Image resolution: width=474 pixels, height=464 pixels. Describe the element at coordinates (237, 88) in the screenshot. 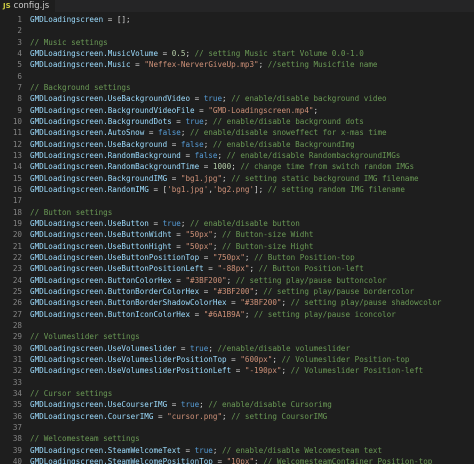

I see `code-line: 7 // Background settings` at that location.